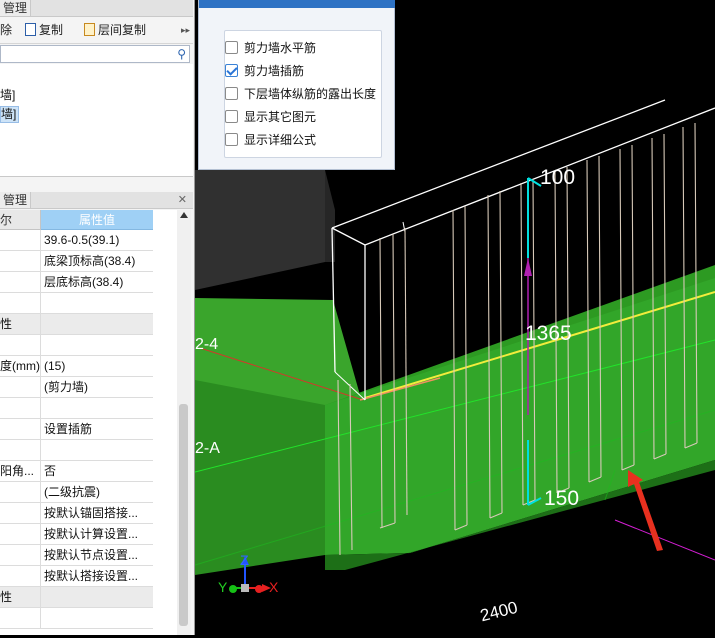  What do you see at coordinates (231, 70) in the screenshot?
I see `checkbox-checked` at bounding box center [231, 70].